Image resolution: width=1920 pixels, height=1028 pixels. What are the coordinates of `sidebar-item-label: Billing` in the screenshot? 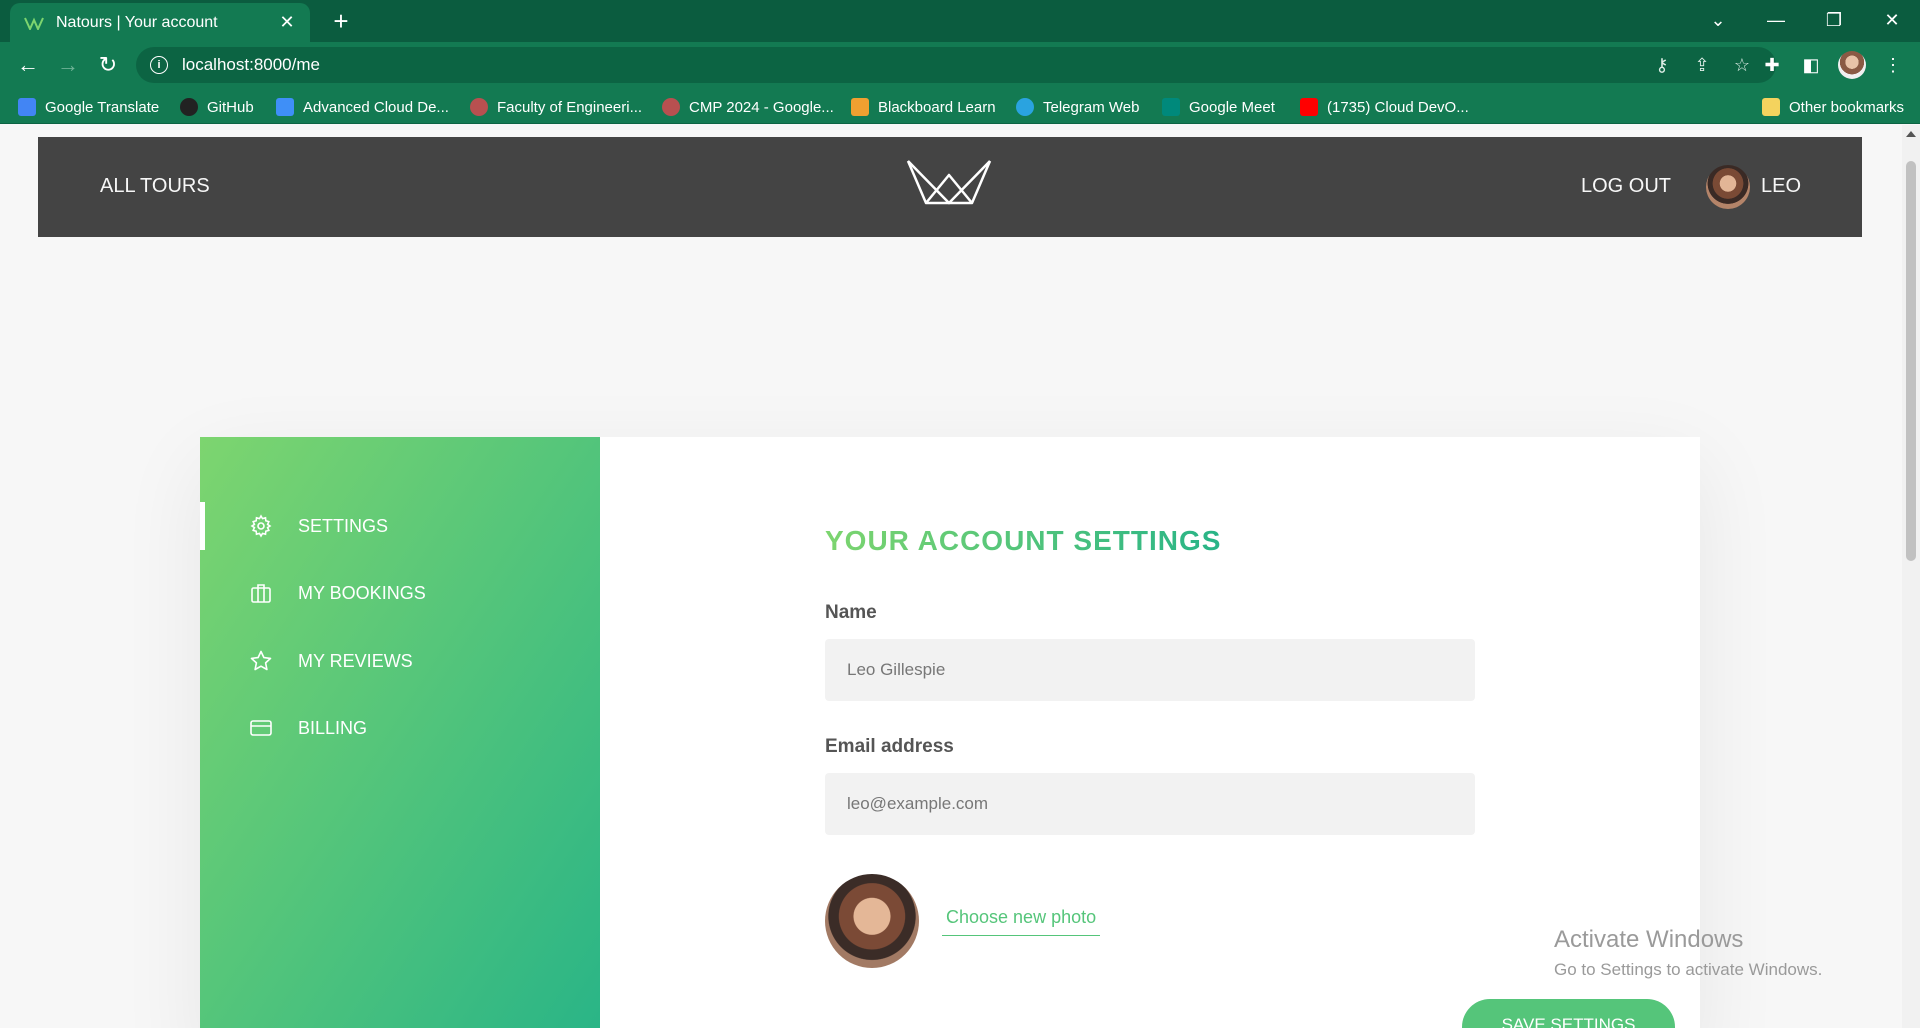 It's located at (333, 727).